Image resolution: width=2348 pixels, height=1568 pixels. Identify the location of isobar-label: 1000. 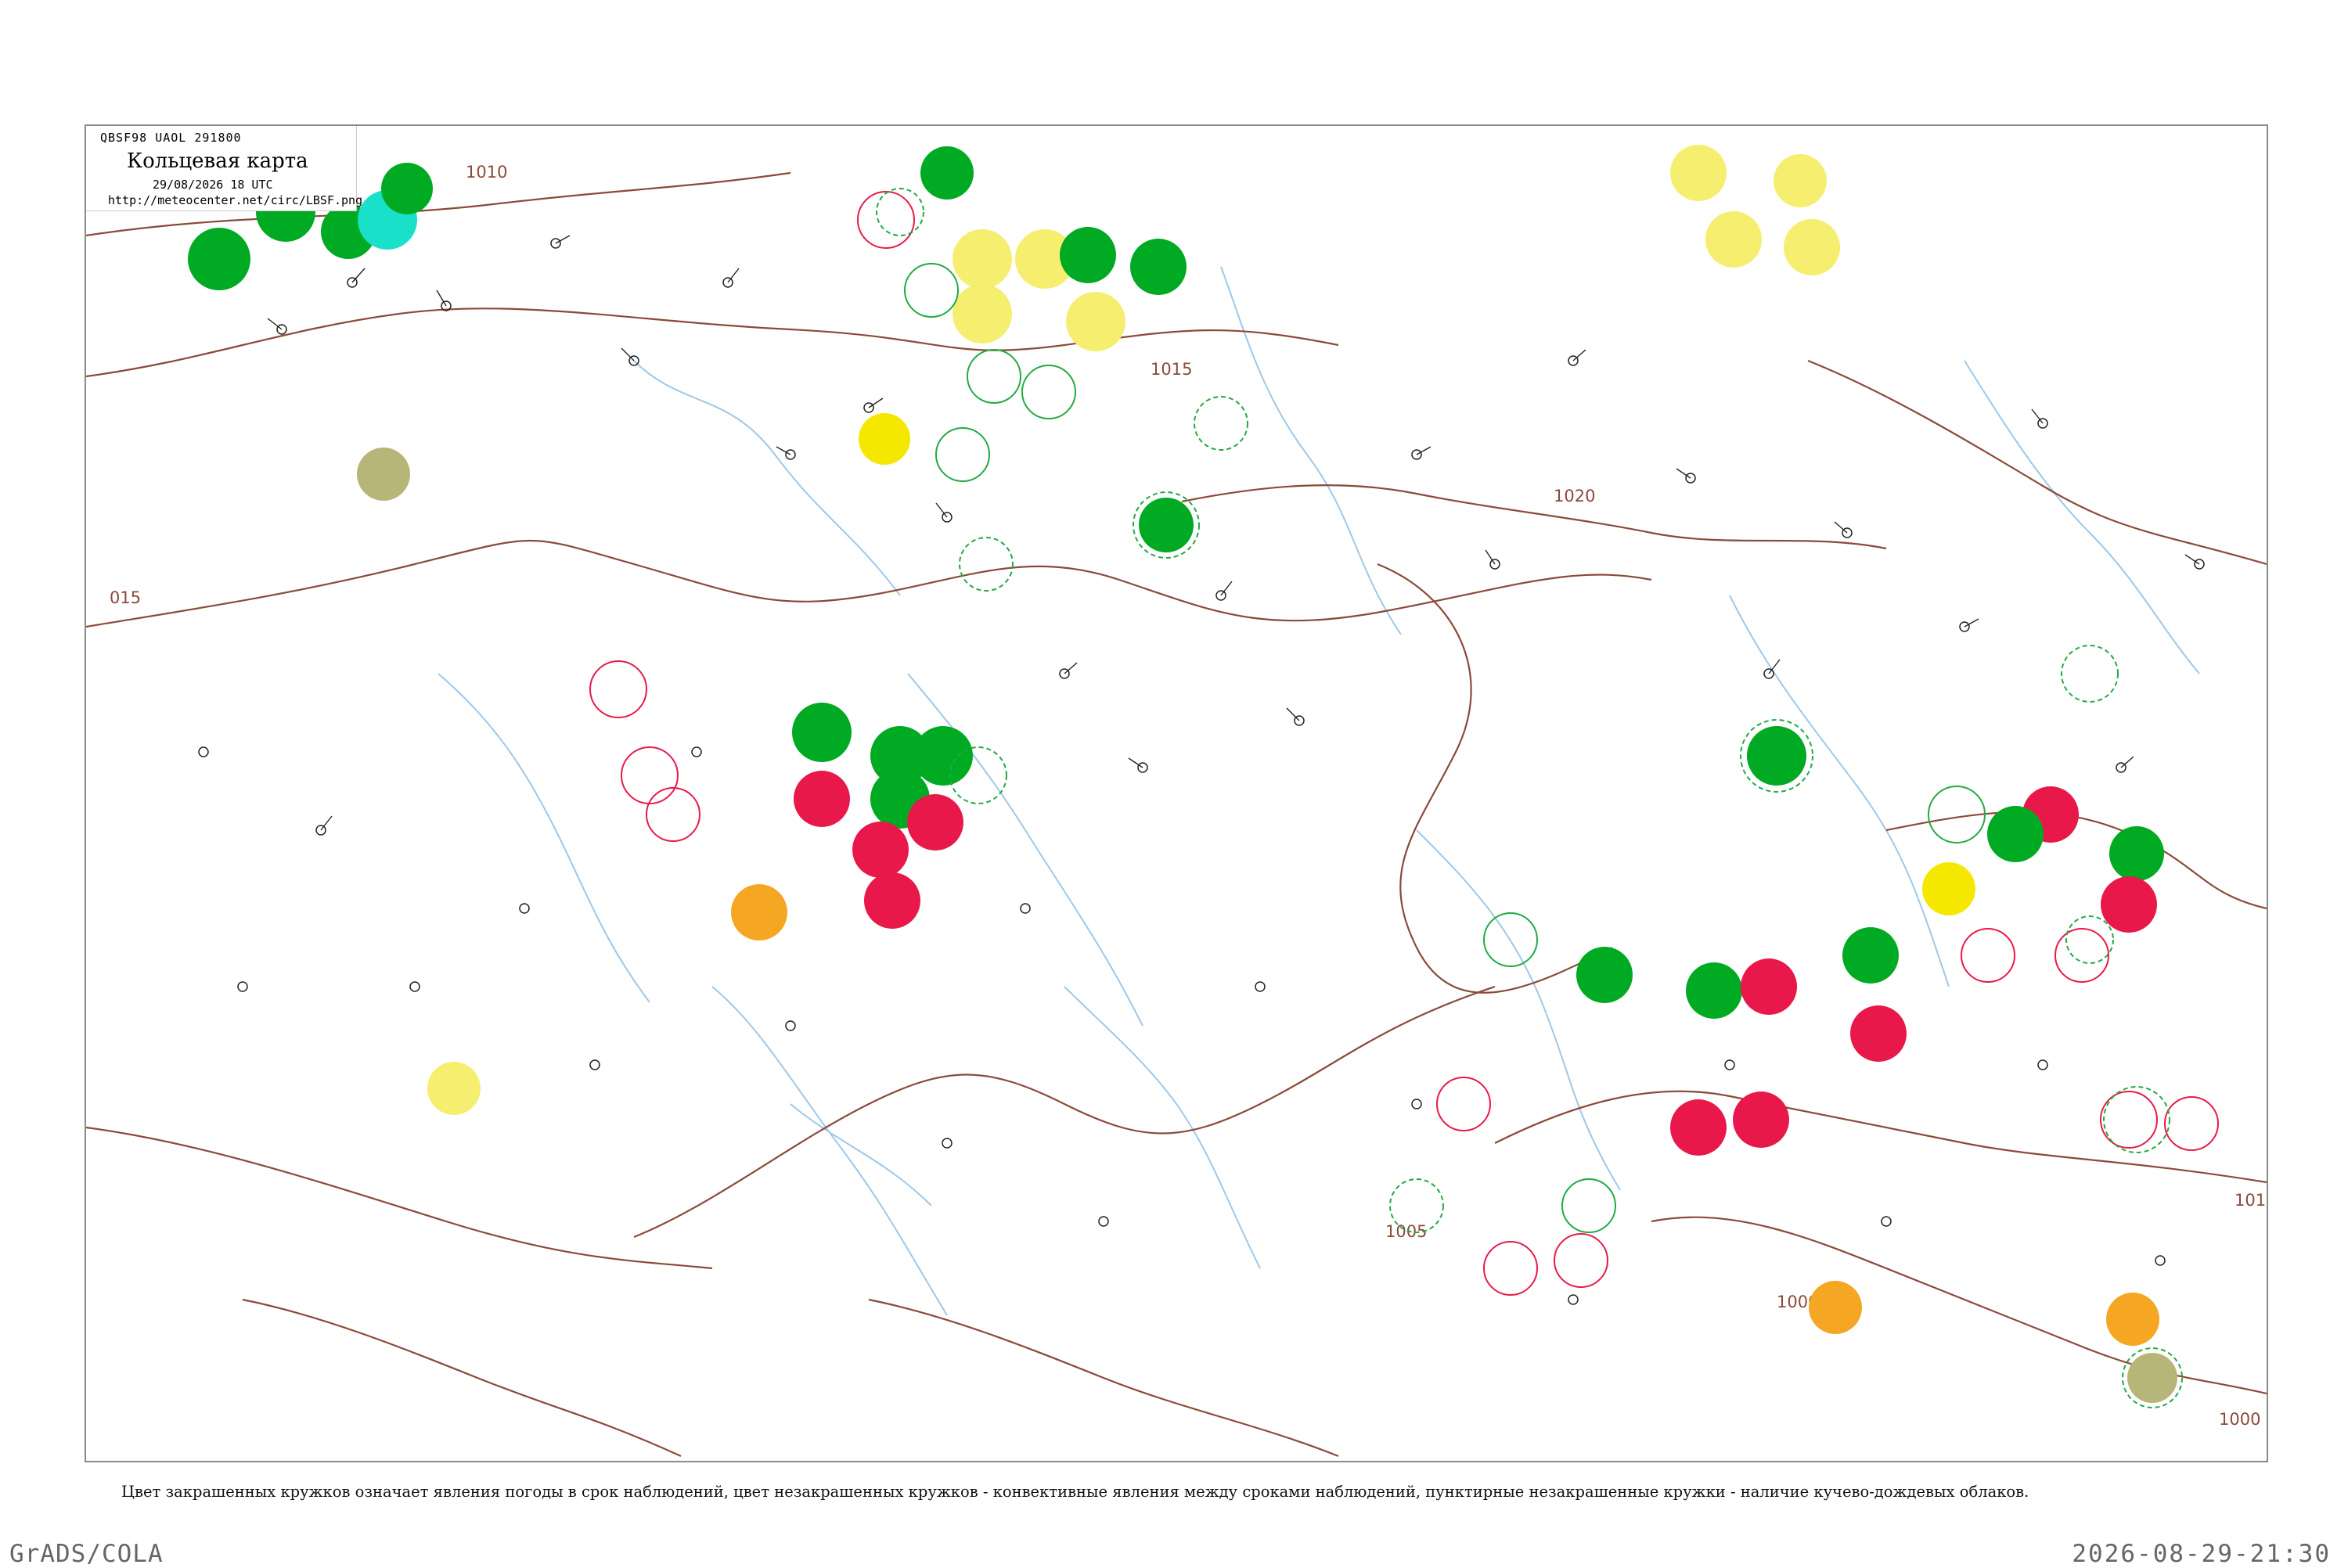
(2239, 1419).